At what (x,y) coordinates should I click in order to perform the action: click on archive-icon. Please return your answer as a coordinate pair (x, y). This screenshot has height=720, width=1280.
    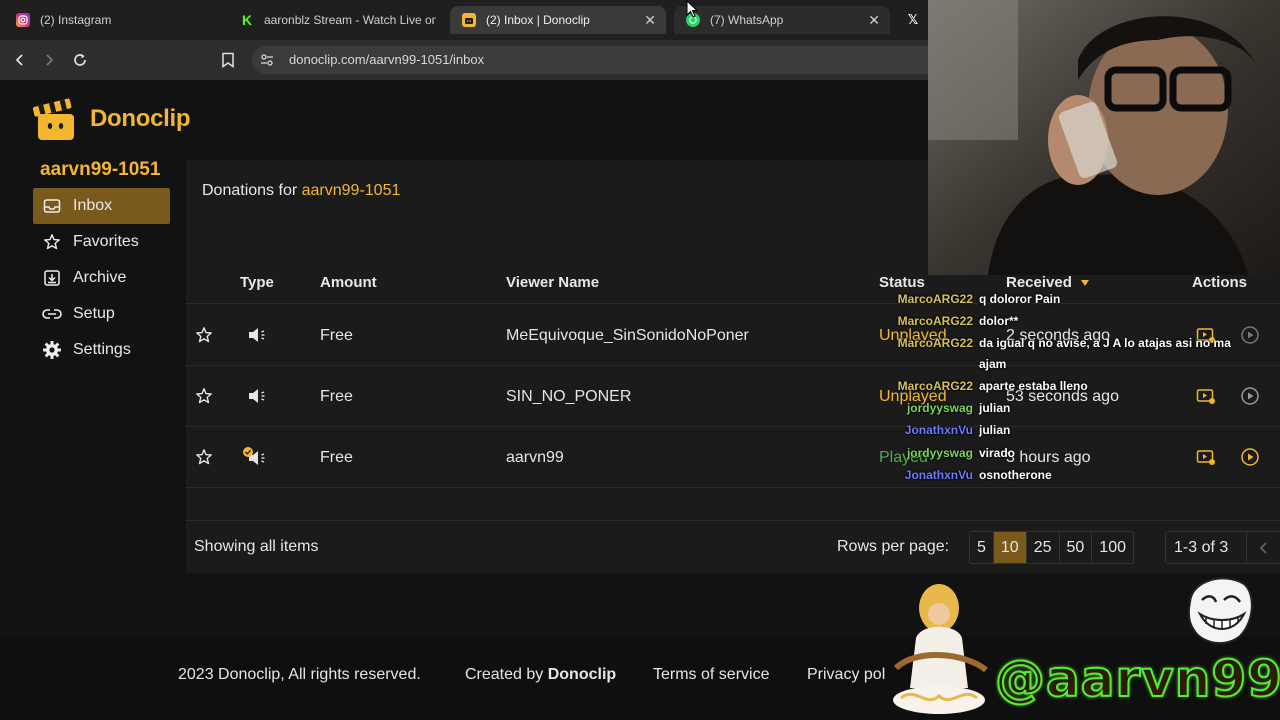
    Looking at the image, I should click on (52, 278).